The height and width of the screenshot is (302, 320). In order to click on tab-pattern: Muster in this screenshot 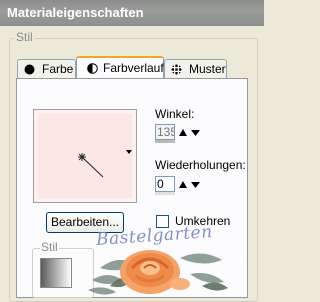, I will do `click(195, 68)`.